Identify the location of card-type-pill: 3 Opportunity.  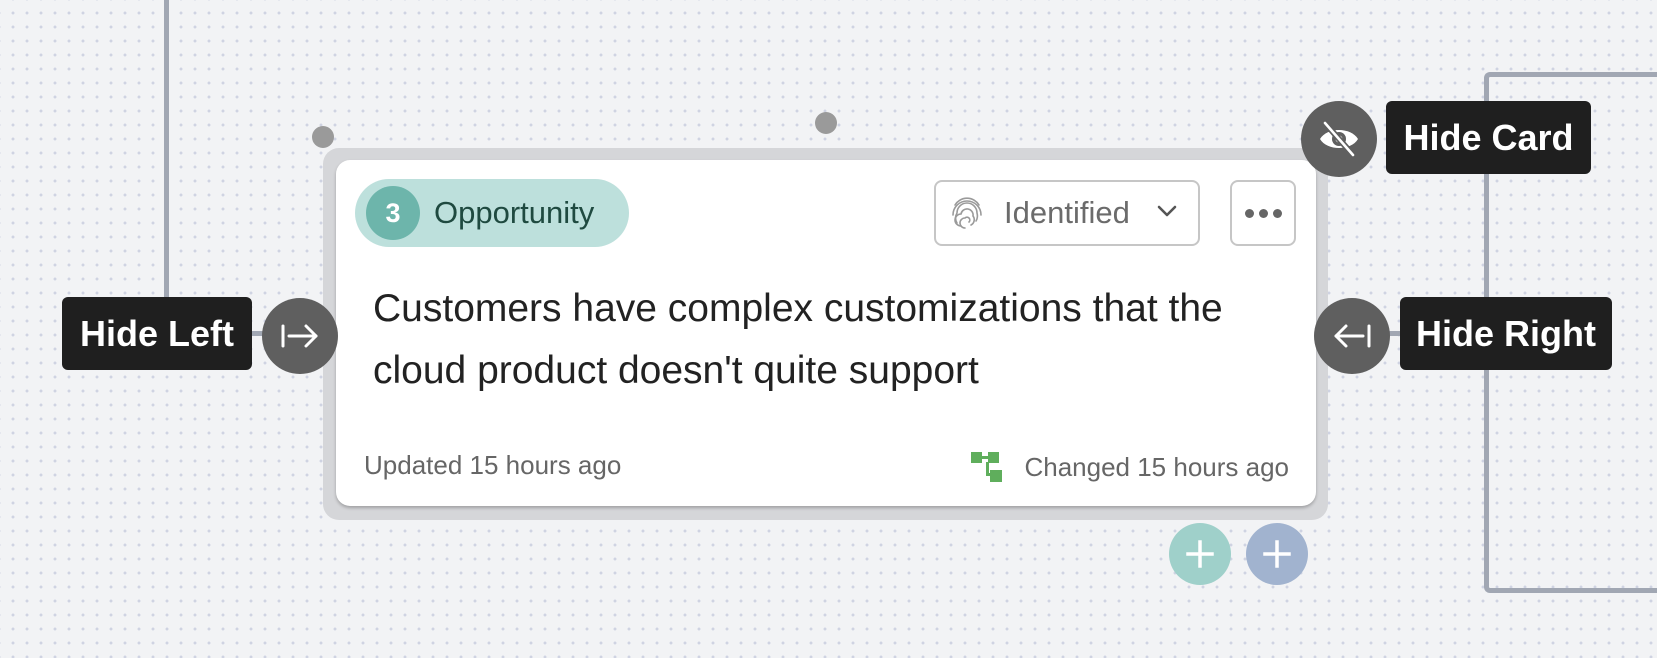
(492, 213).